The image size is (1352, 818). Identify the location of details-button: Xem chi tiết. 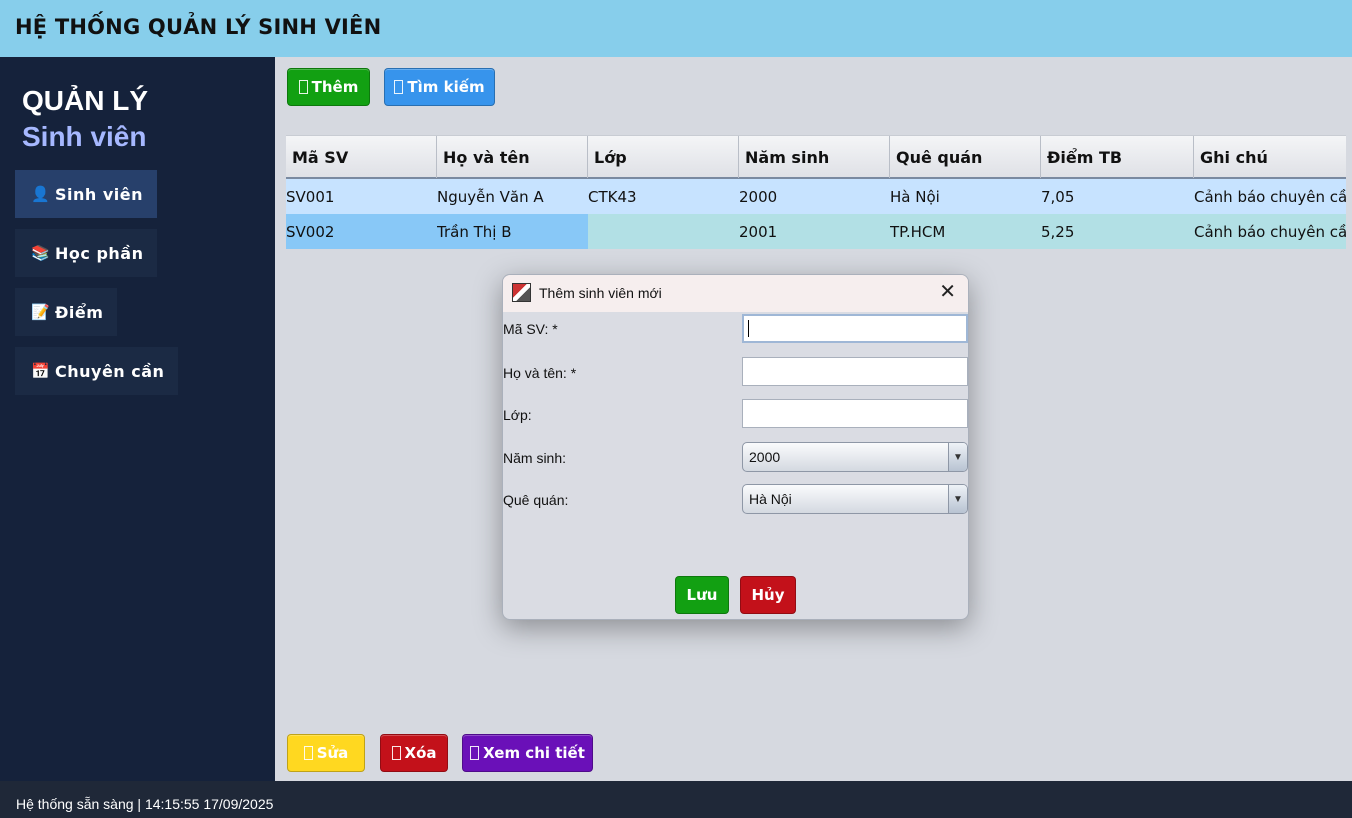
(527, 753).